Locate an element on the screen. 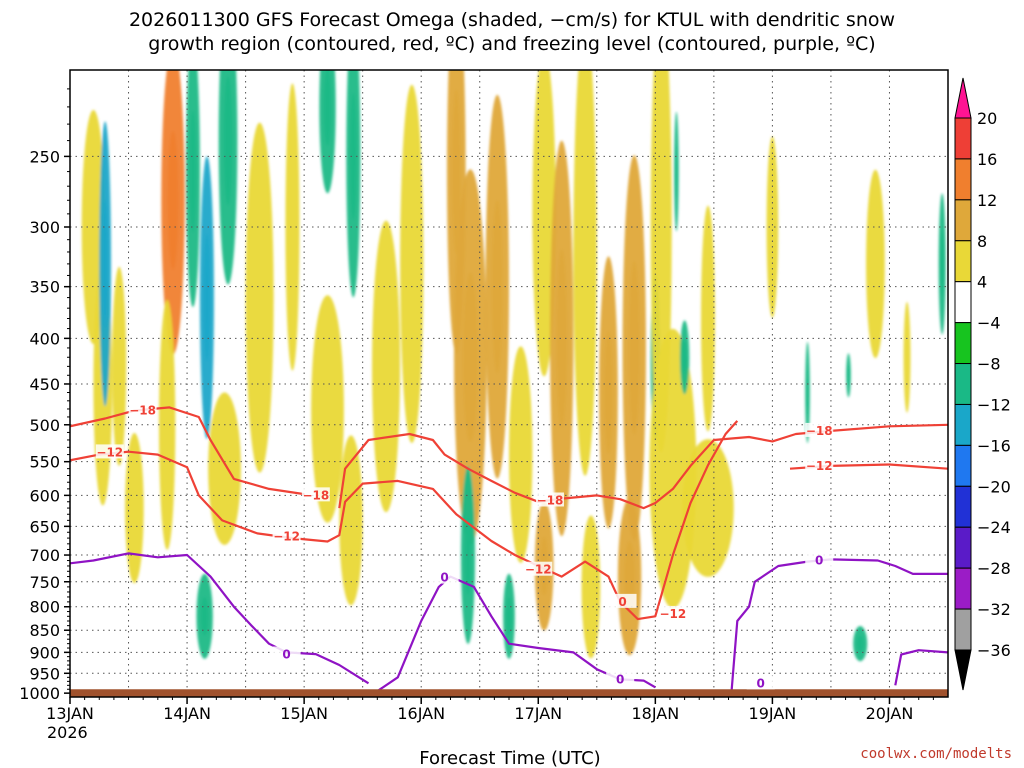 This screenshot has width=1024, height=768. x-tick-label-16JAN: 16JAN is located at coordinates (421, 713).